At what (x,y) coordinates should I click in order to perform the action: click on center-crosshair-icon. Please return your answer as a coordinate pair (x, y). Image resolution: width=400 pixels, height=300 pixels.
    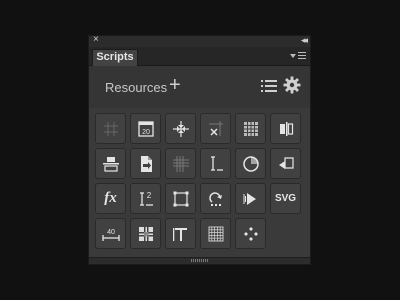
    Looking at the image, I should click on (180, 128).